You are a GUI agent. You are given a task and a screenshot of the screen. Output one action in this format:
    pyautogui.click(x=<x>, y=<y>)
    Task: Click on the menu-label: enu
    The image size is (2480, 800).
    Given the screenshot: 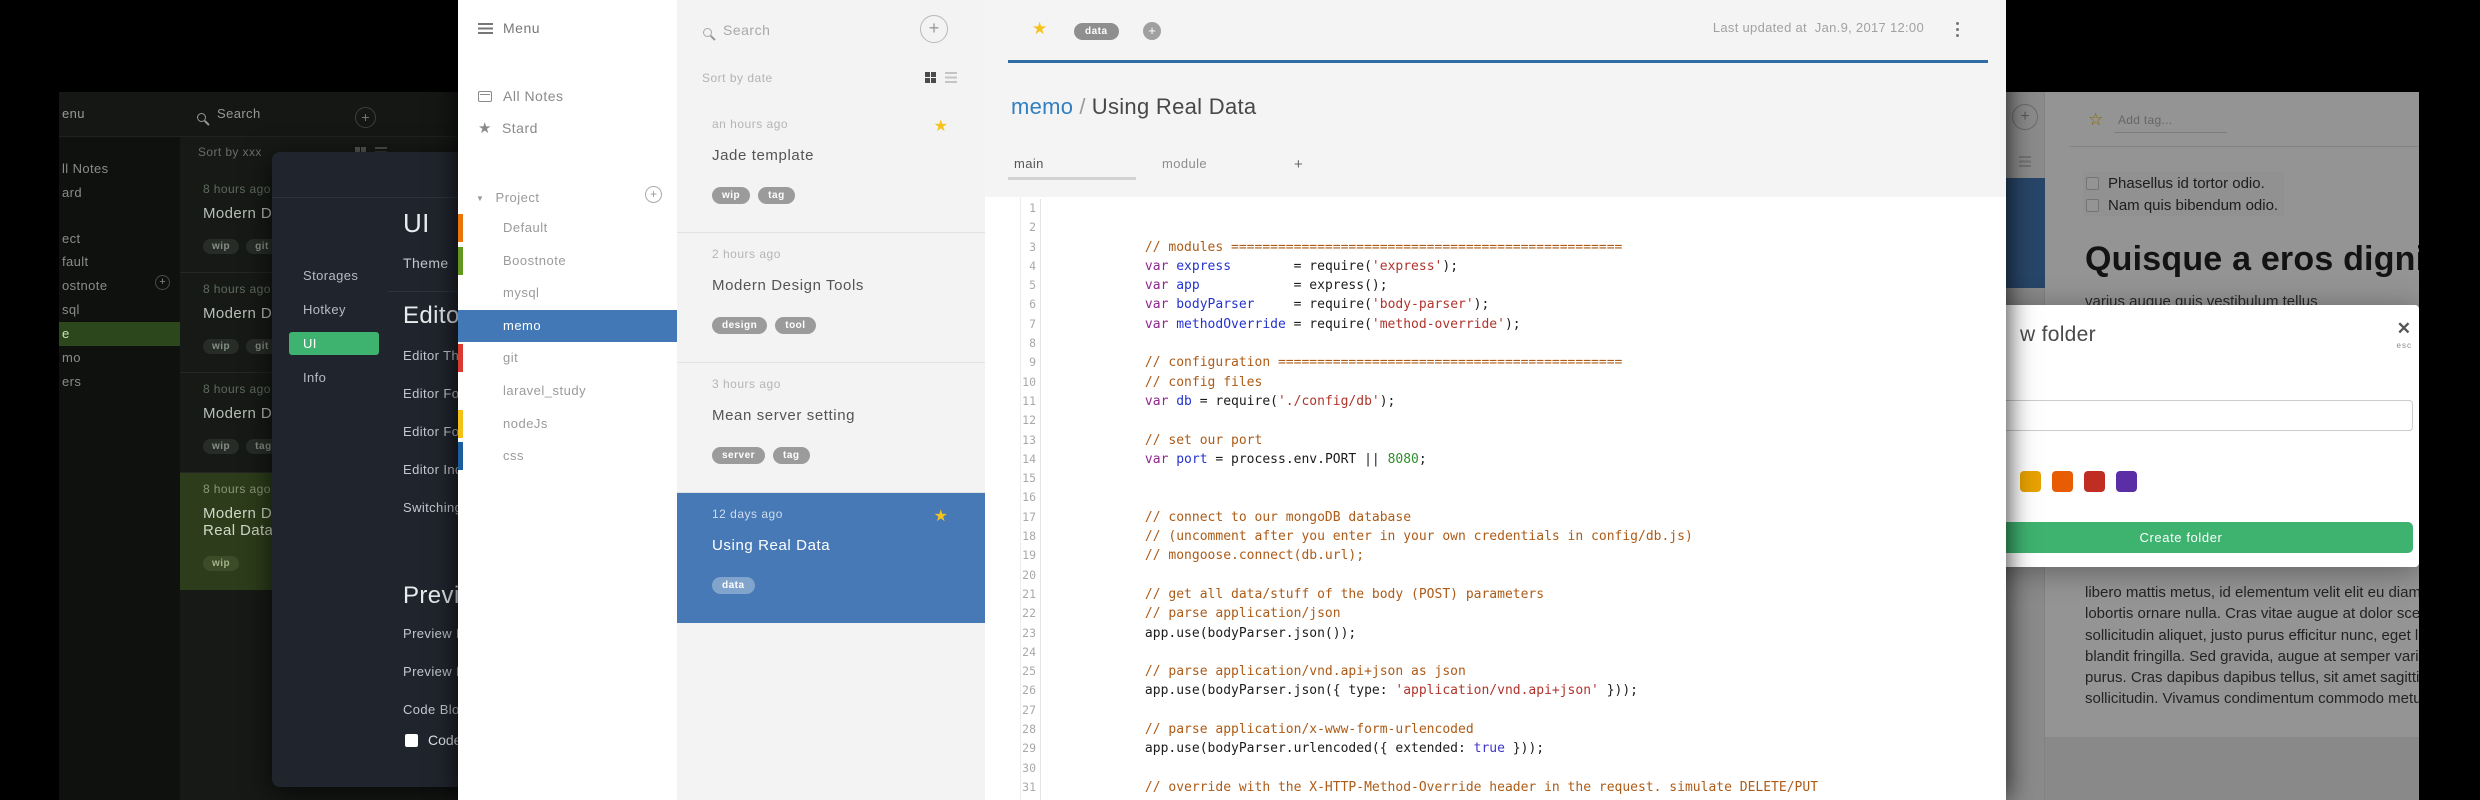 What is the action you would take?
    pyautogui.click(x=73, y=113)
    